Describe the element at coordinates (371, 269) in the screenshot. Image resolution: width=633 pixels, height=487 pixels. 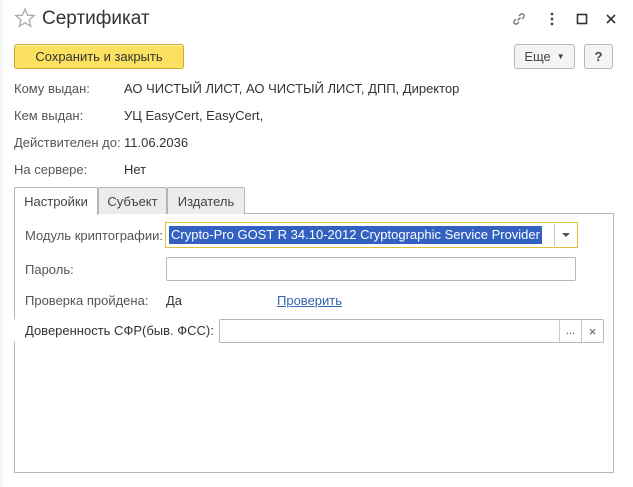
I see `password-field` at that location.